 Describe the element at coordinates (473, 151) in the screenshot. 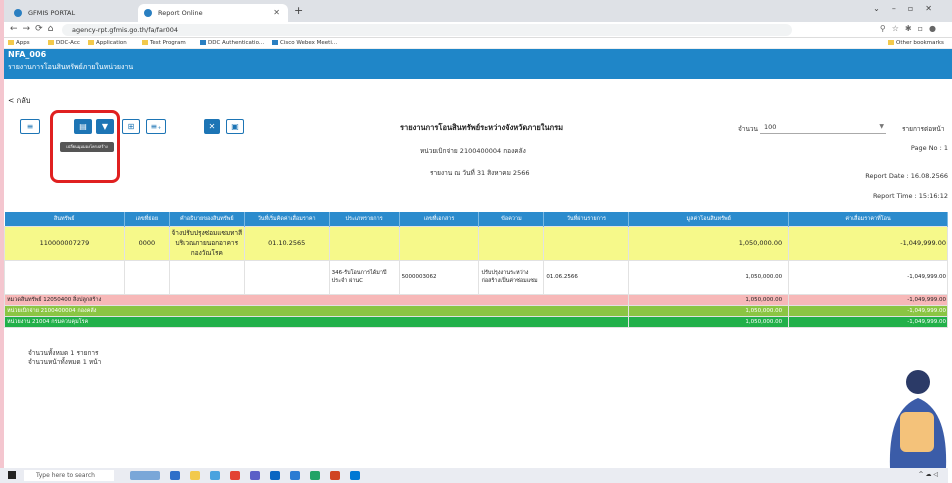

I see `report-unit: หน่วยเบิกจ่าย 2100400004 กองคลัง` at that location.